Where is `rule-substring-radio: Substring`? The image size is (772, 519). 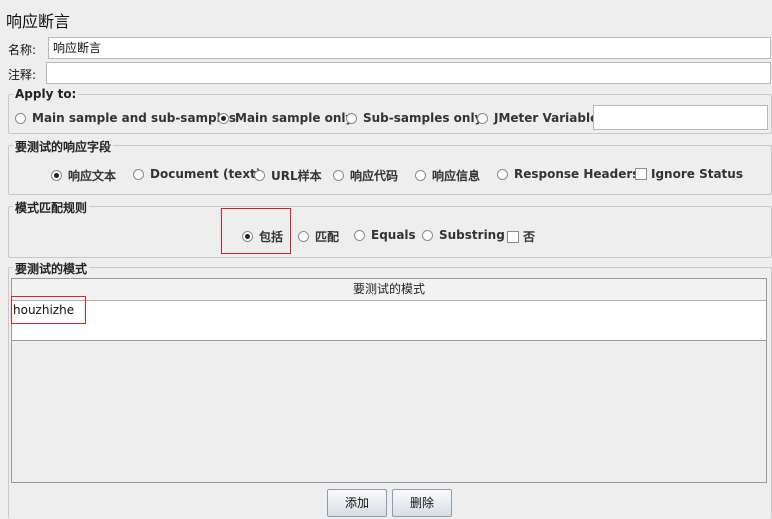 rule-substring-radio: Substring is located at coordinates (463, 235).